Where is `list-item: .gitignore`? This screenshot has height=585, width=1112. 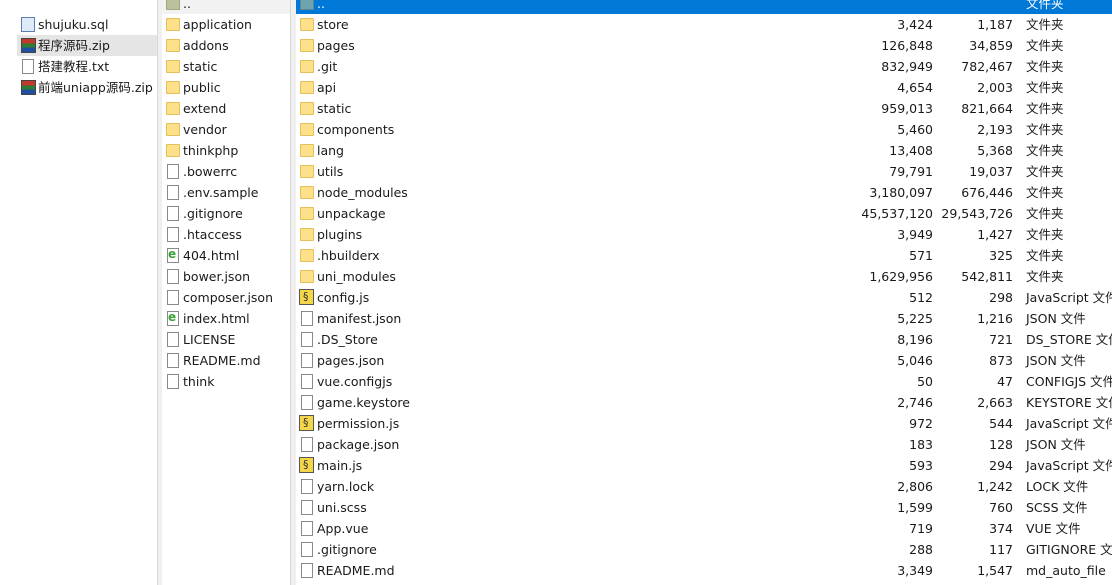
list-item: .gitignore is located at coordinates (226, 213).